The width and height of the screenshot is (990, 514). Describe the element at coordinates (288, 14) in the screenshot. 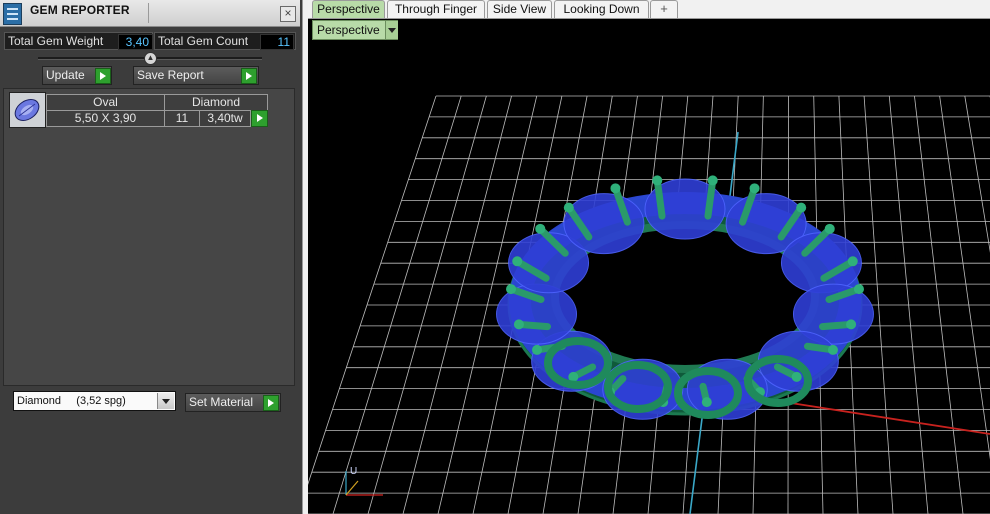

I see `close-button: ×` at that location.